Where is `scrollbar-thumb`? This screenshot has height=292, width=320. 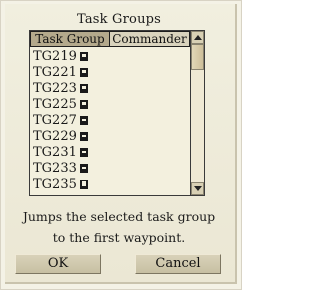
scrollbar-thumb is located at coordinates (197, 57).